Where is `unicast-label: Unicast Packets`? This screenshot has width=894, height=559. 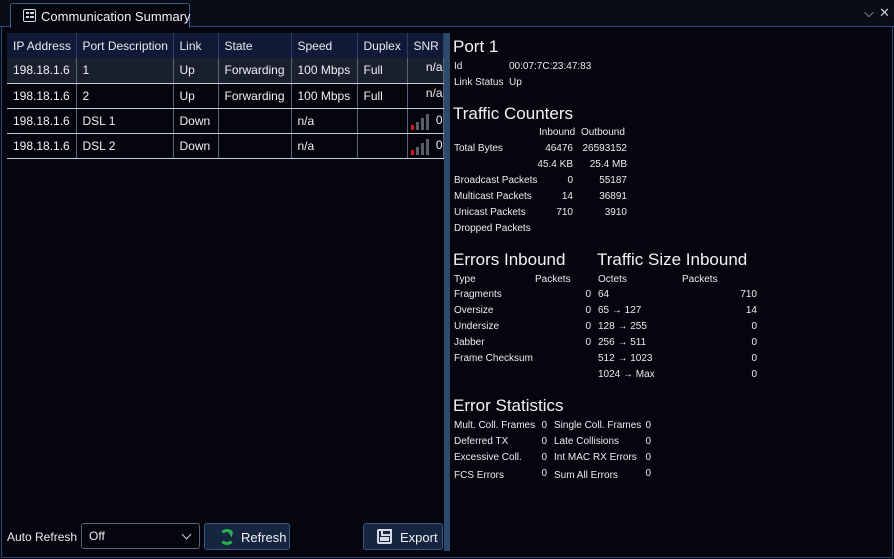
unicast-label: Unicast Packets is located at coordinates (490, 212).